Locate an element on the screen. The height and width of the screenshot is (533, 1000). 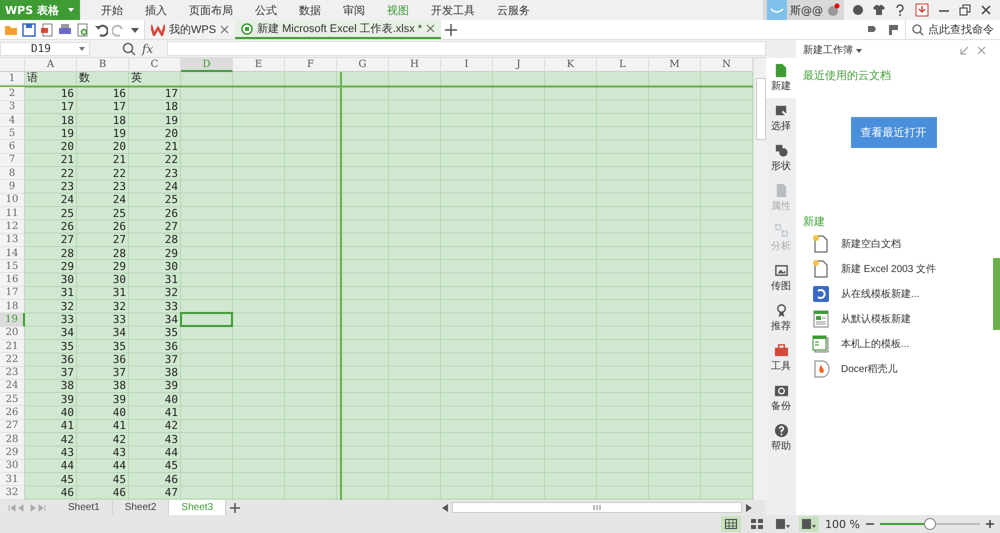
row-header: 10 is located at coordinates (12, 200).